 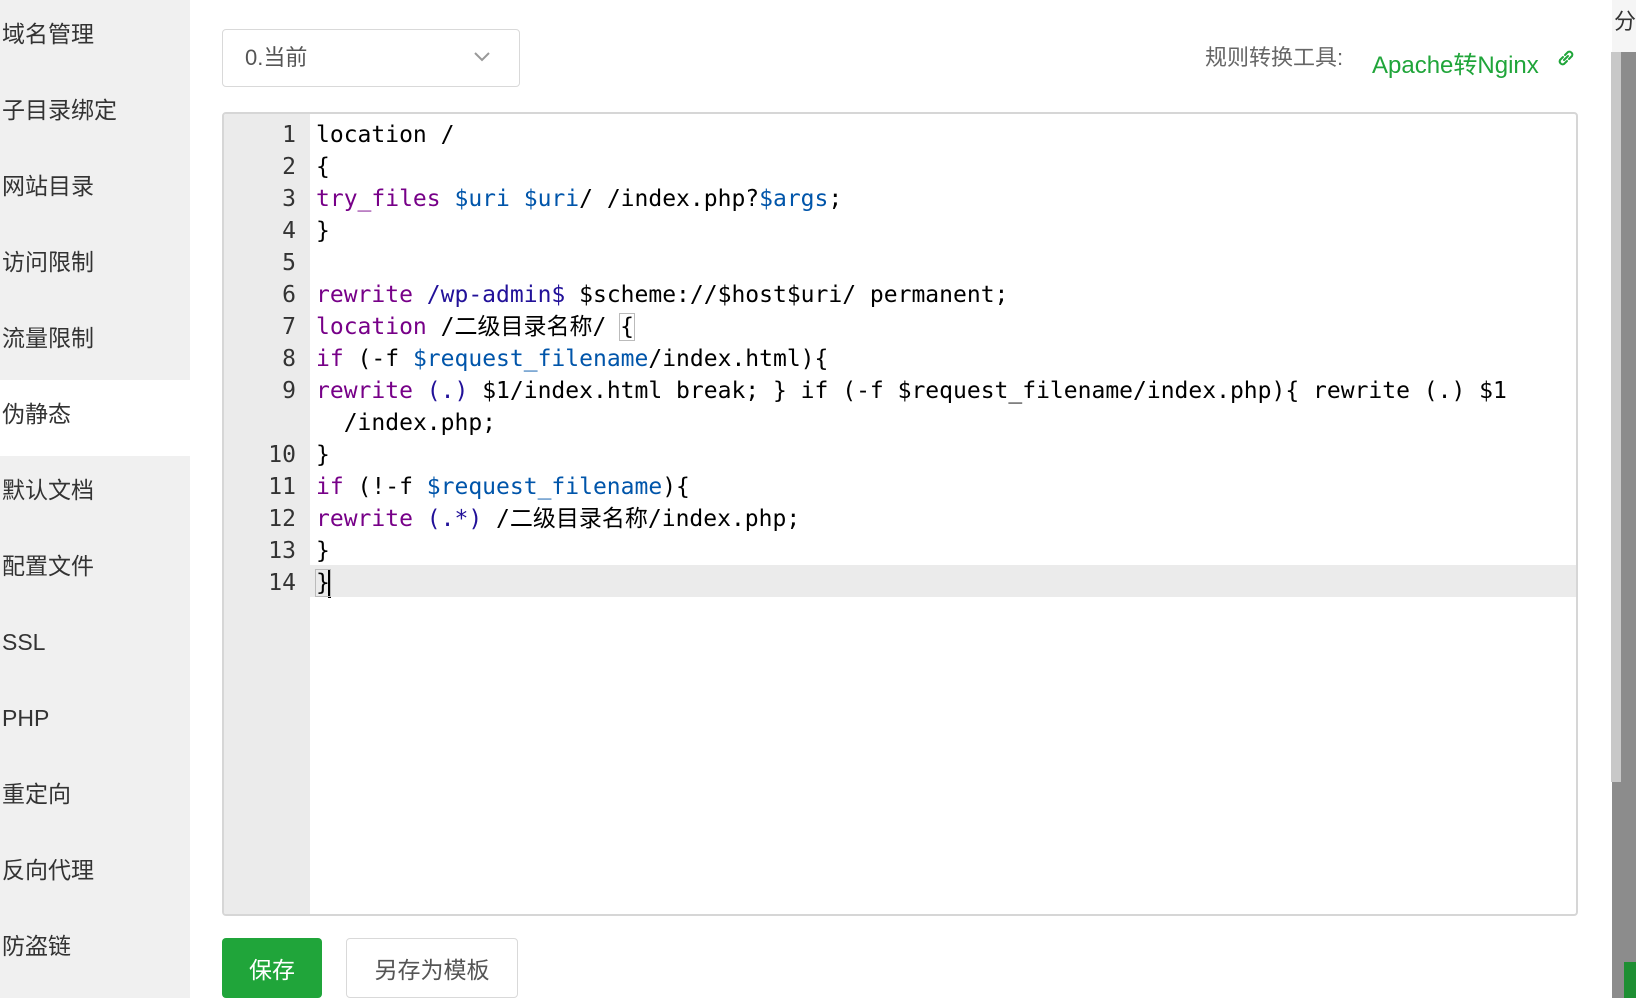 What do you see at coordinates (272, 968) in the screenshot?
I see `save-button: 保存` at bounding box center [272, 968].